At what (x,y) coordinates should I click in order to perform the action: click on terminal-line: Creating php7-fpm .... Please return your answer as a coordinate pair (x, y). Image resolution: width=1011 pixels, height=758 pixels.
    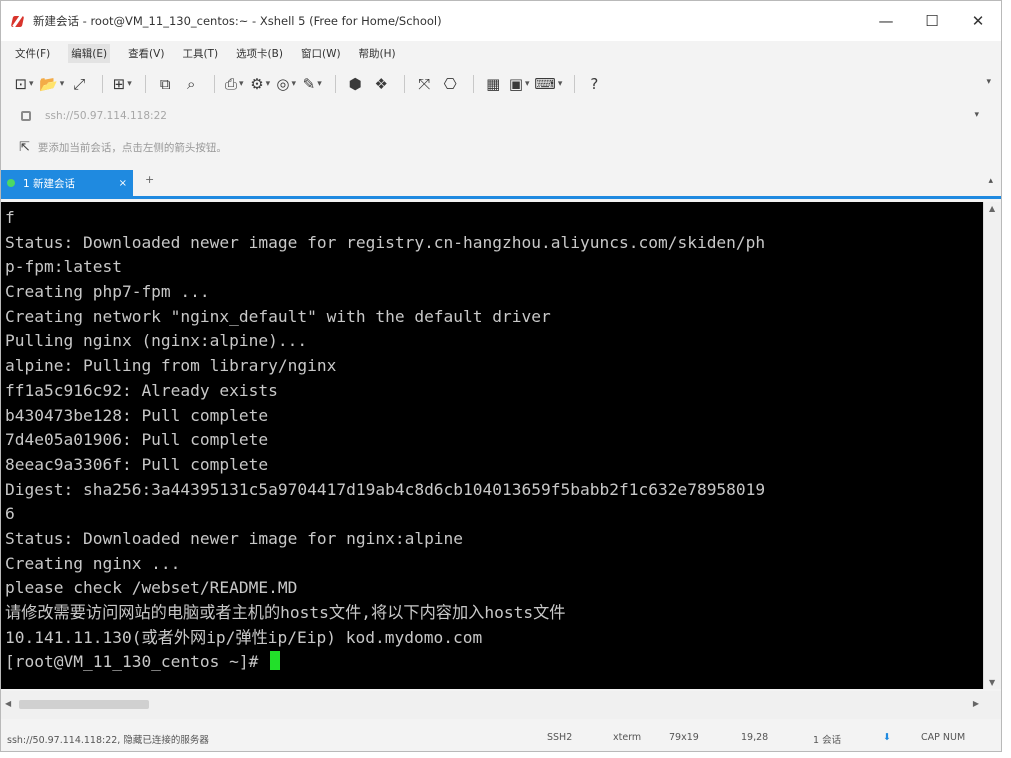
    Looking at the image, I should click on (107, 292).